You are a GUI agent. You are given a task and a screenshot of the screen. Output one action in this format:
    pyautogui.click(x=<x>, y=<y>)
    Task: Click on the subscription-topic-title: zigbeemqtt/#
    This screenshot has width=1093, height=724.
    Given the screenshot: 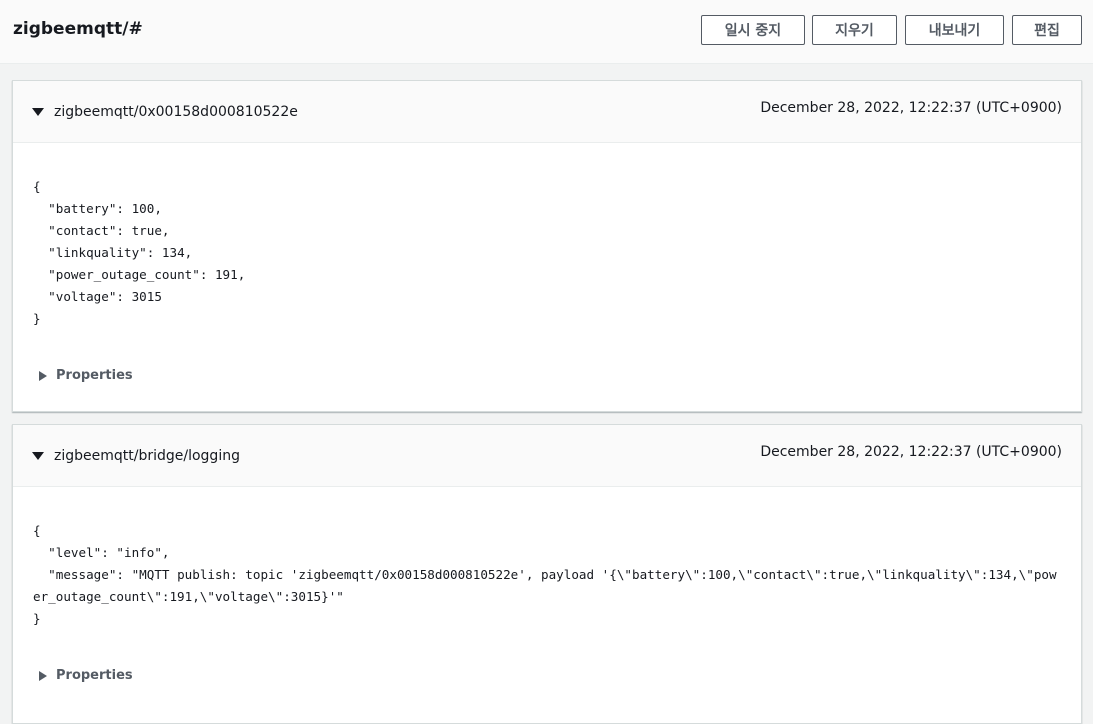 What is the action you would take?
    pyautogui.click(x=78, y=29)
    